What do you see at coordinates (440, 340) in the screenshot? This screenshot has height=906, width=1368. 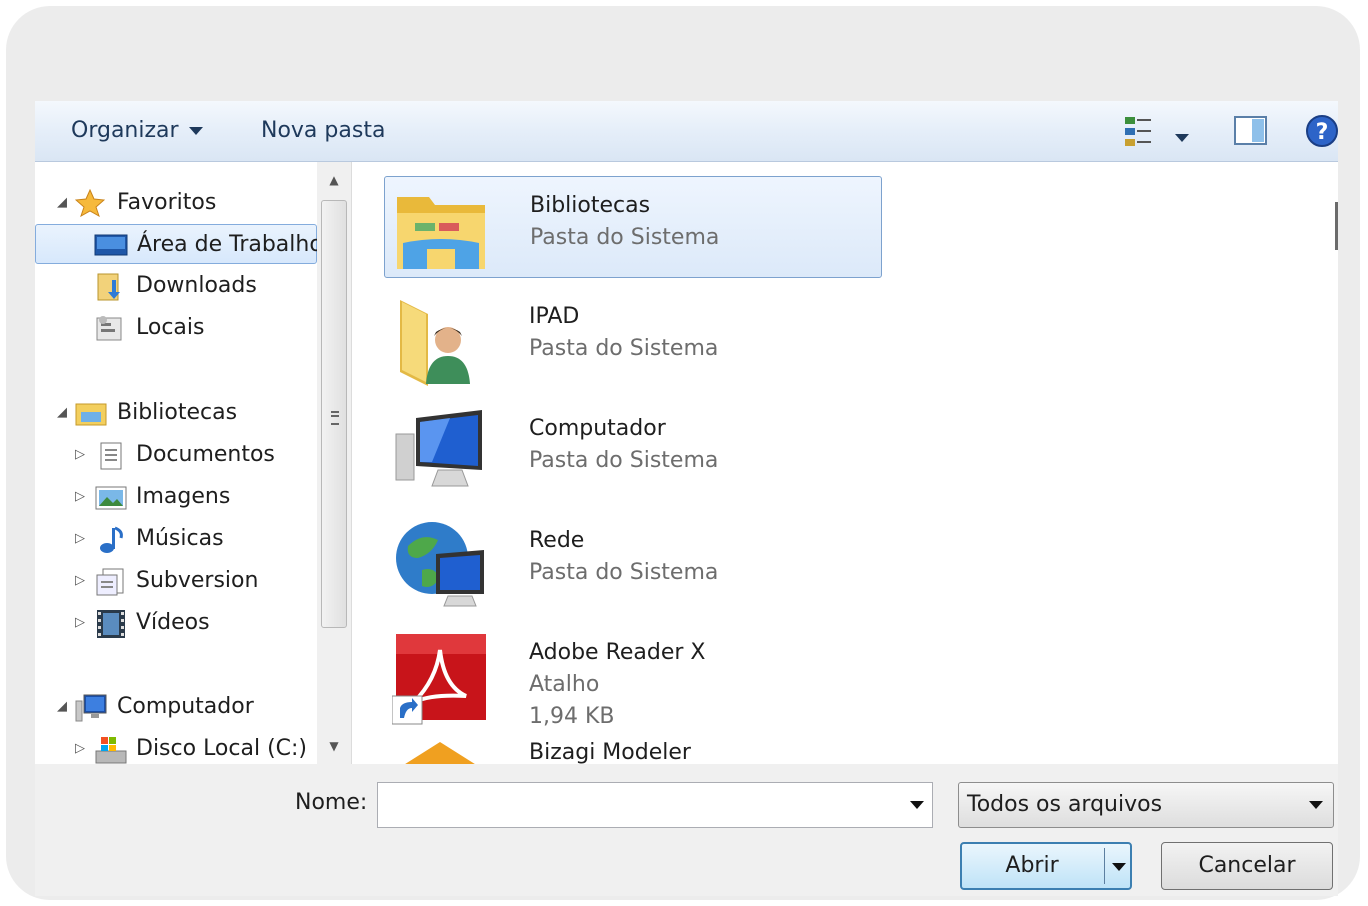 I see `user-folder-icon` at bounding box center [440, 340].